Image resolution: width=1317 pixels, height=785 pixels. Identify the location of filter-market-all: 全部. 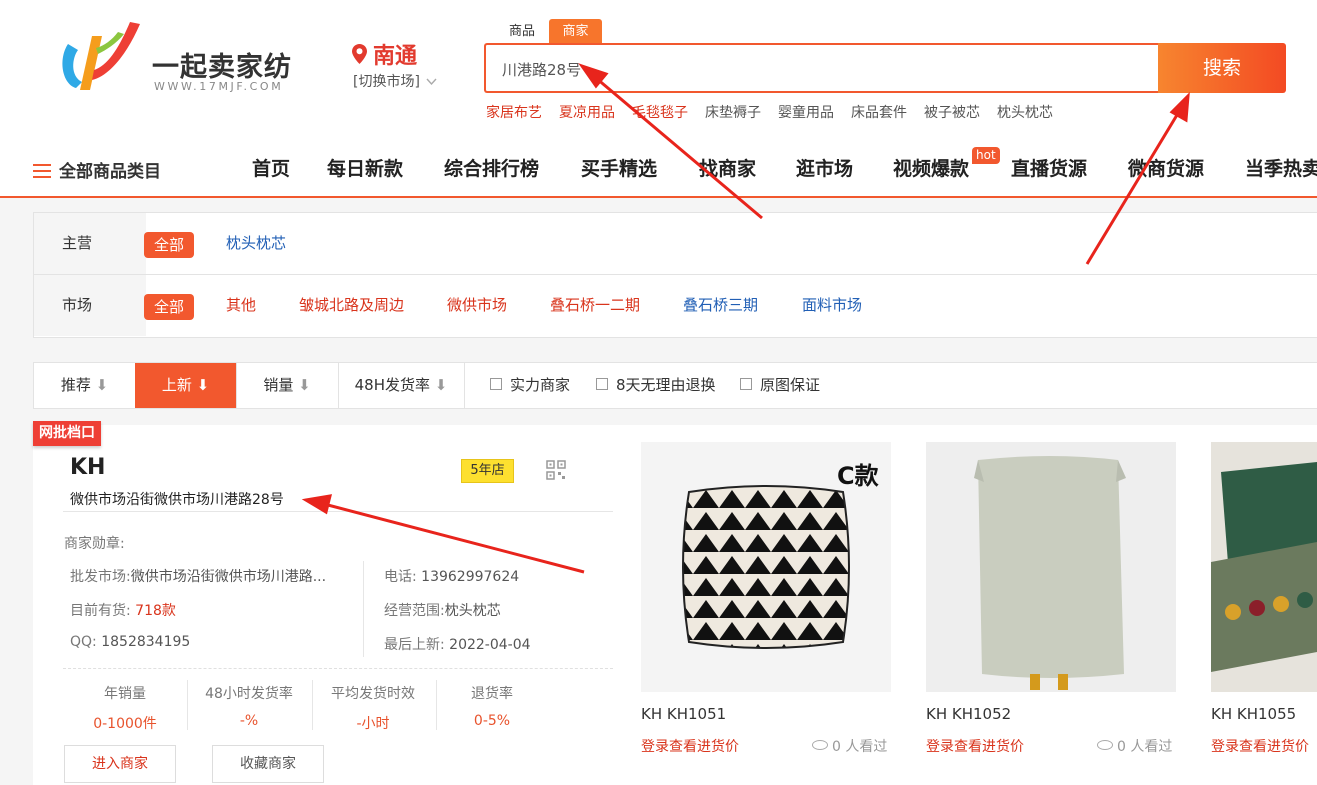
(169, 307).